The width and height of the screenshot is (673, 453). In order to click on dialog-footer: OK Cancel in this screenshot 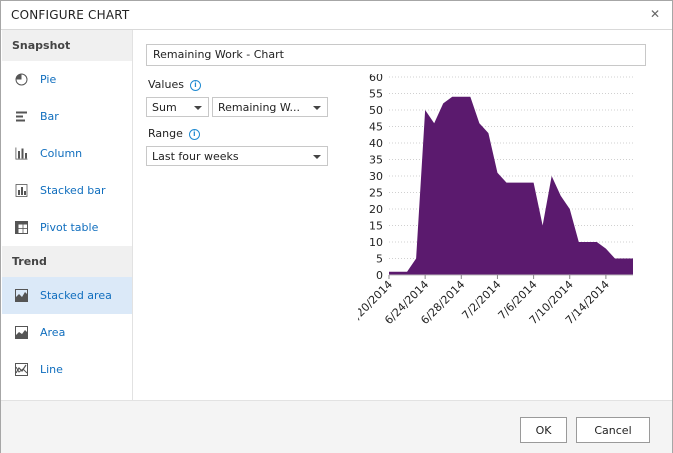, I will do `click(336, 426)`.